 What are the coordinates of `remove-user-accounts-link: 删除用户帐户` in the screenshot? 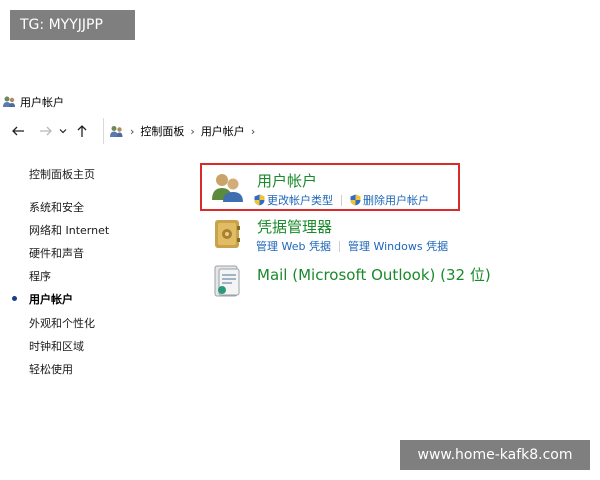 It's located at (389, 200).